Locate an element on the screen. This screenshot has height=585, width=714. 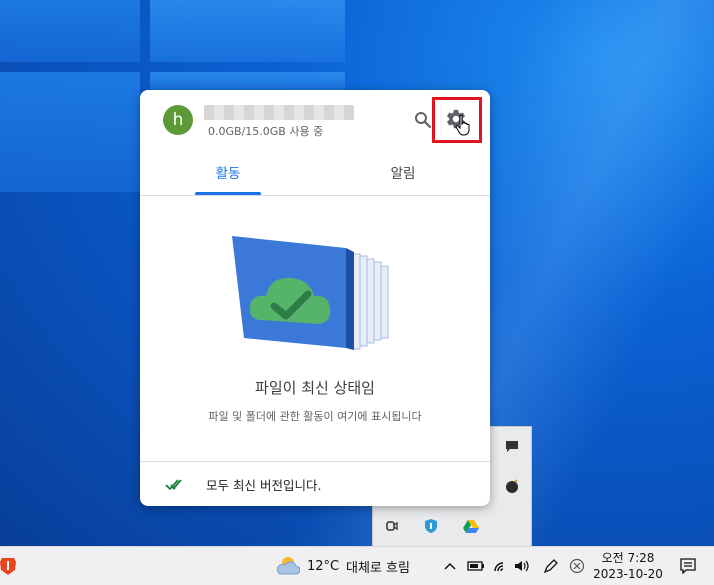
weather-temp: 12°C is located at coordinates (323, 566).